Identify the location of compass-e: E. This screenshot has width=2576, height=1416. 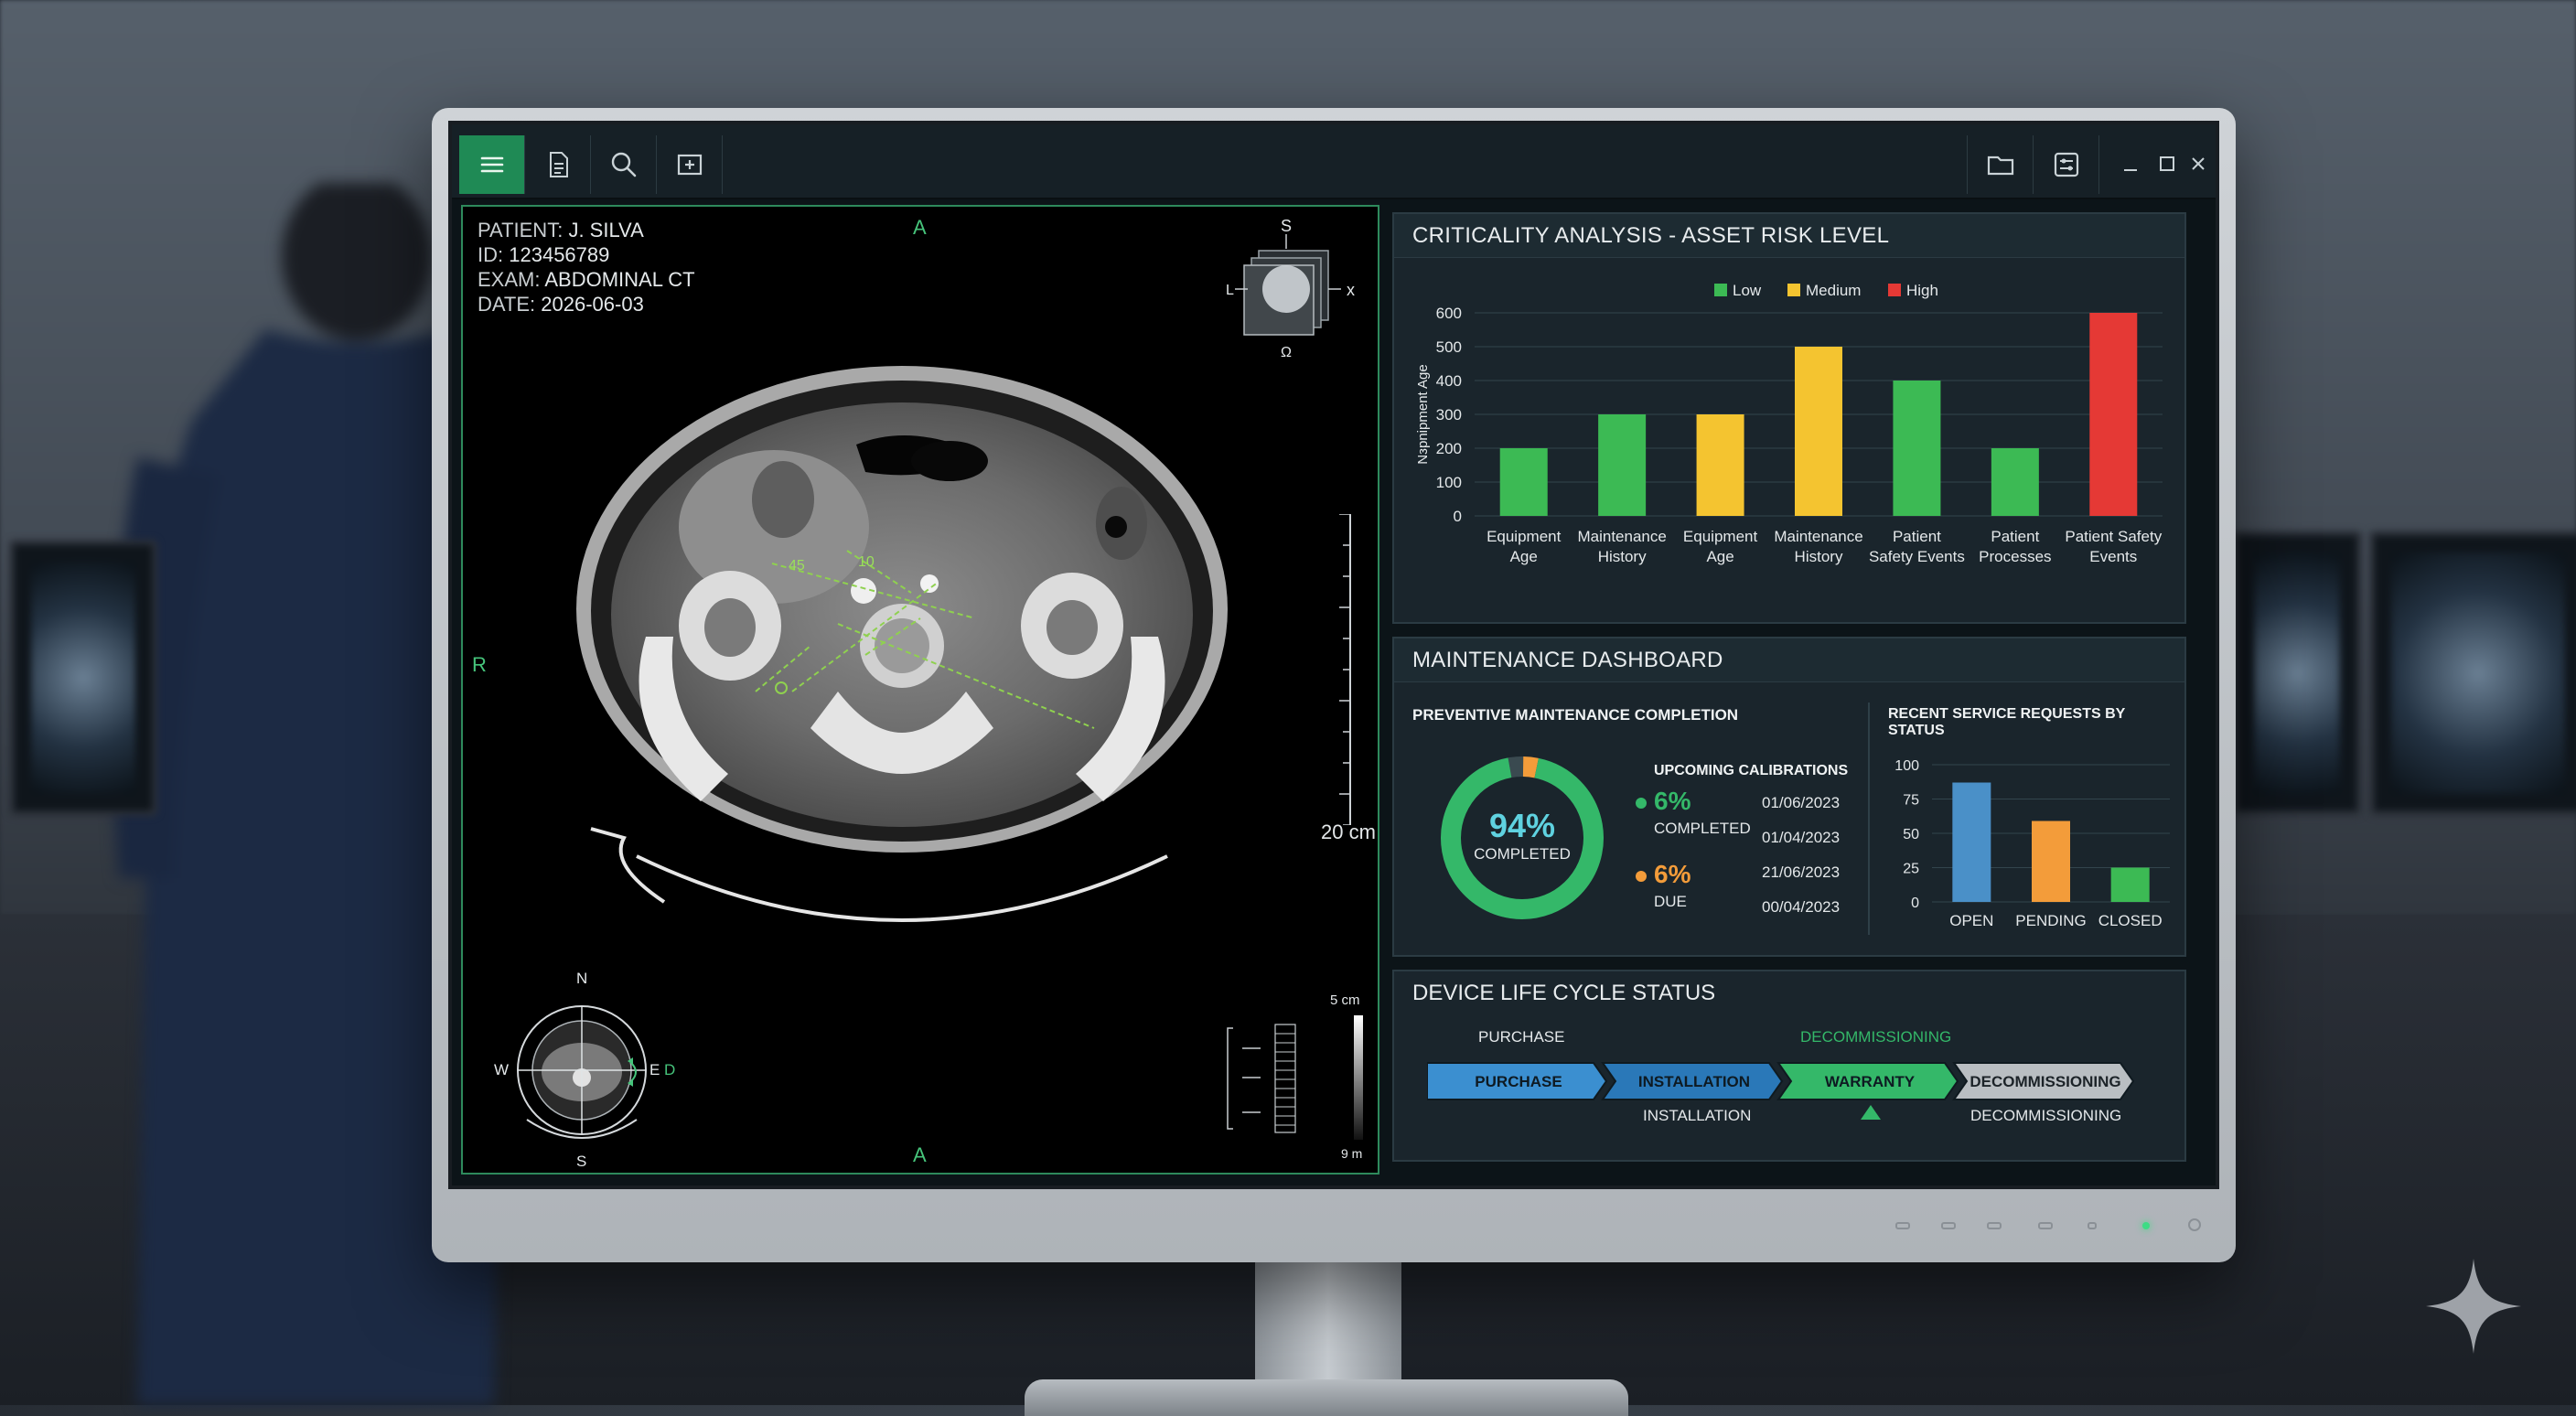
(654, 1069).